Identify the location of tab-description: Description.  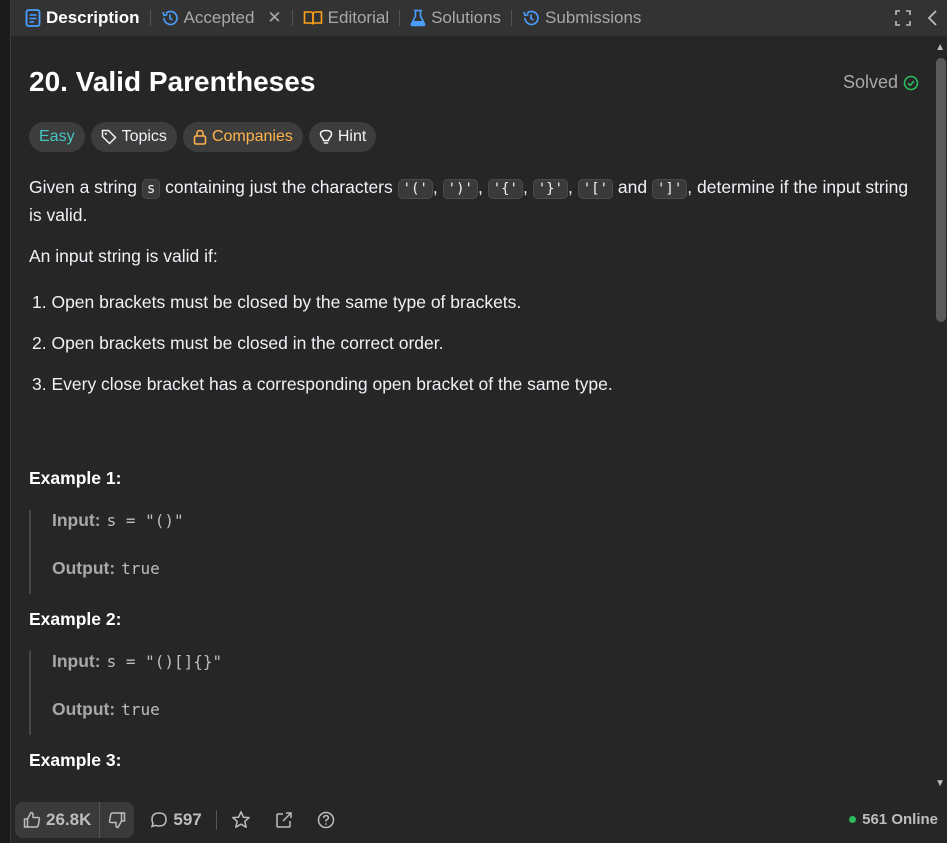
(82, 18).